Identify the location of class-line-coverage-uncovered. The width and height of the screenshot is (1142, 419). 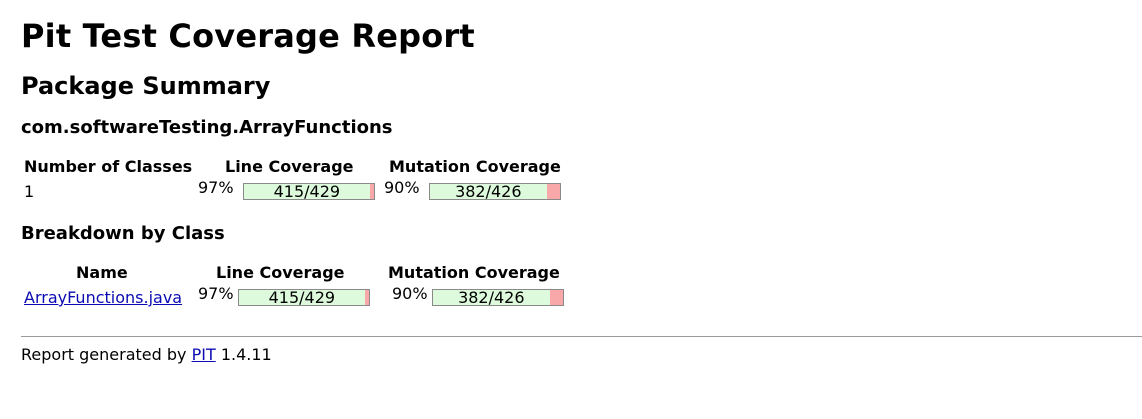
(366, 297).